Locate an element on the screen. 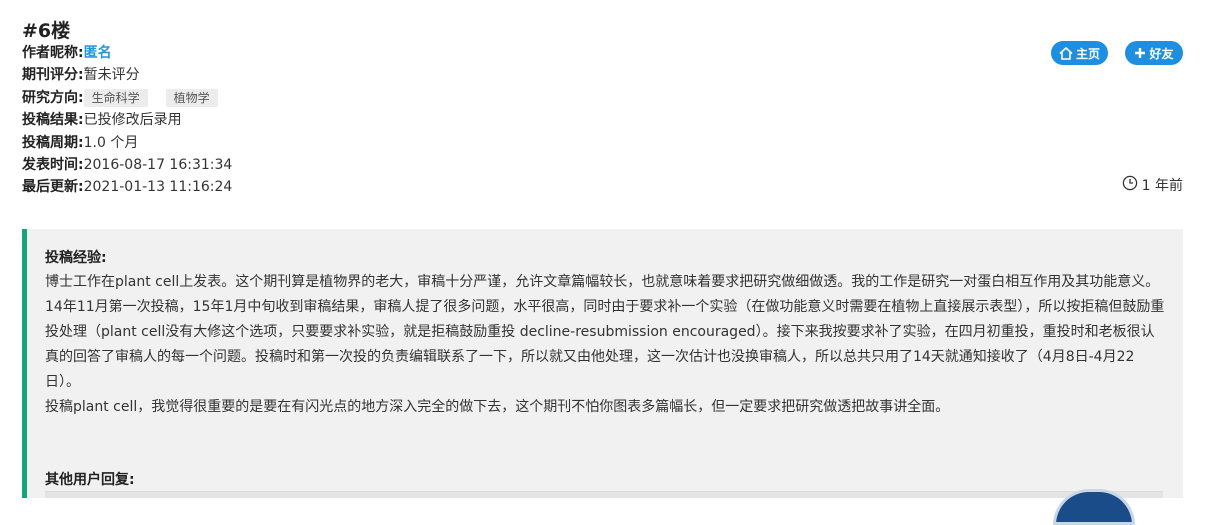  reply-item is located at coordinates (604, 494).